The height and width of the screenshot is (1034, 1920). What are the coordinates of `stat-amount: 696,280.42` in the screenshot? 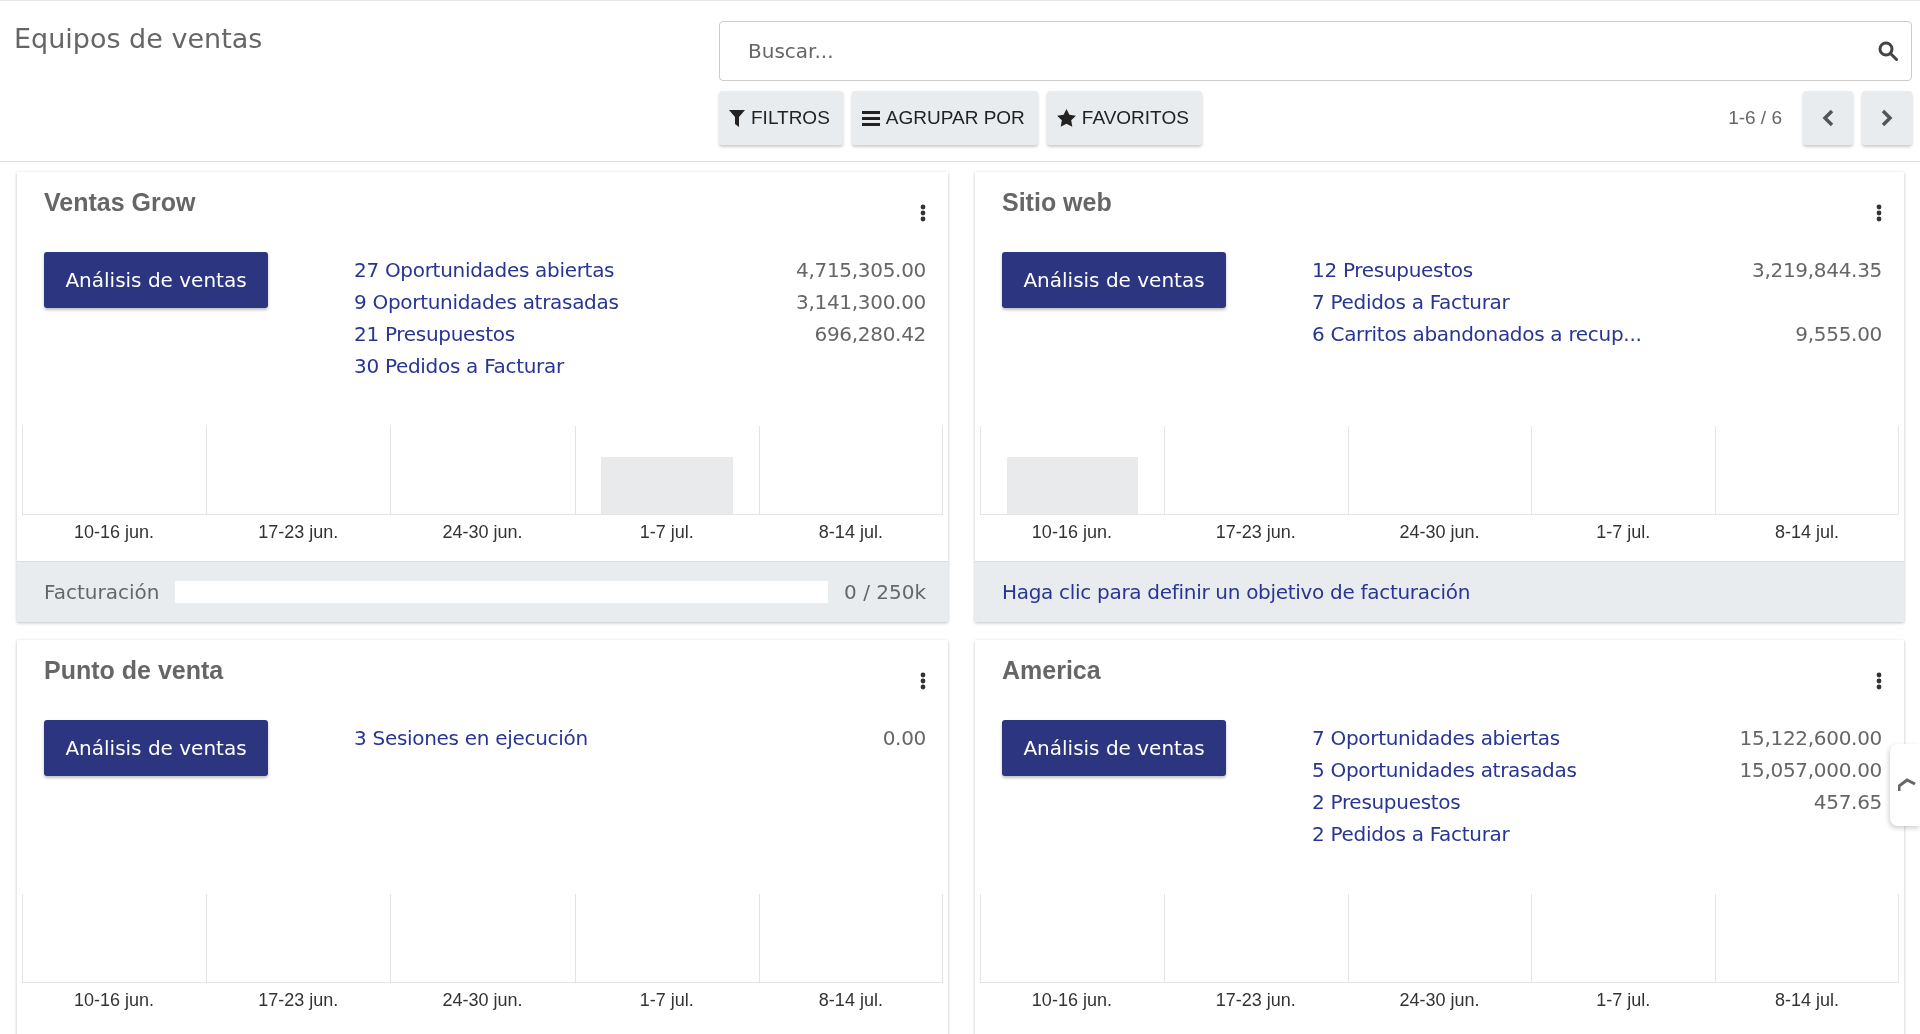 It's located at (869, 335).